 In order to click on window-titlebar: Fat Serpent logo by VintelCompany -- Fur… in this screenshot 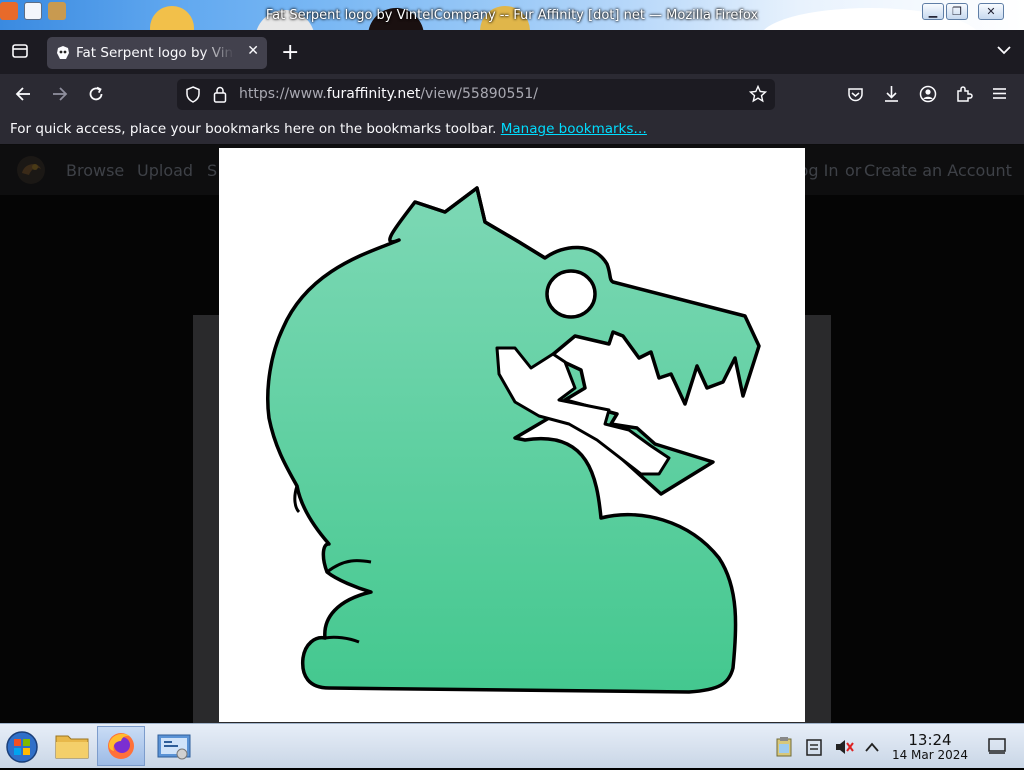, I will do `click(512, 15)`.